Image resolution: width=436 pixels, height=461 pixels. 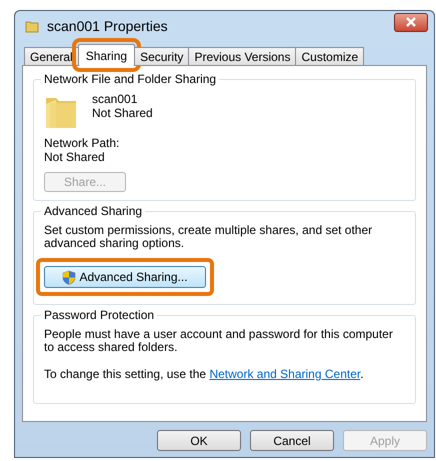 What do you see at coordinates (162, 56) in the screenshot?
I see `tab: Security` at bounding box center [162, 56].